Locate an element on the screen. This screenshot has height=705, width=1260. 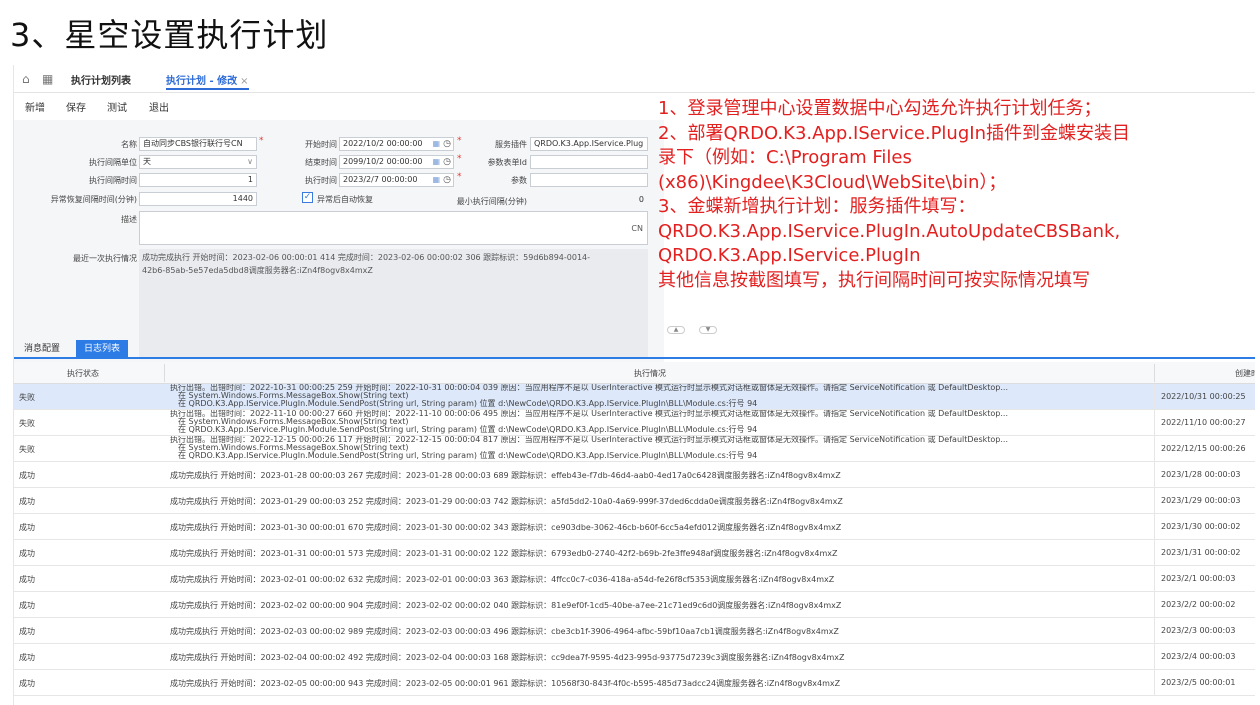
annotation-line: 1、登录管理中心设置数据中心勾选允许执行计划任务； is located at coordinates (880, 108).